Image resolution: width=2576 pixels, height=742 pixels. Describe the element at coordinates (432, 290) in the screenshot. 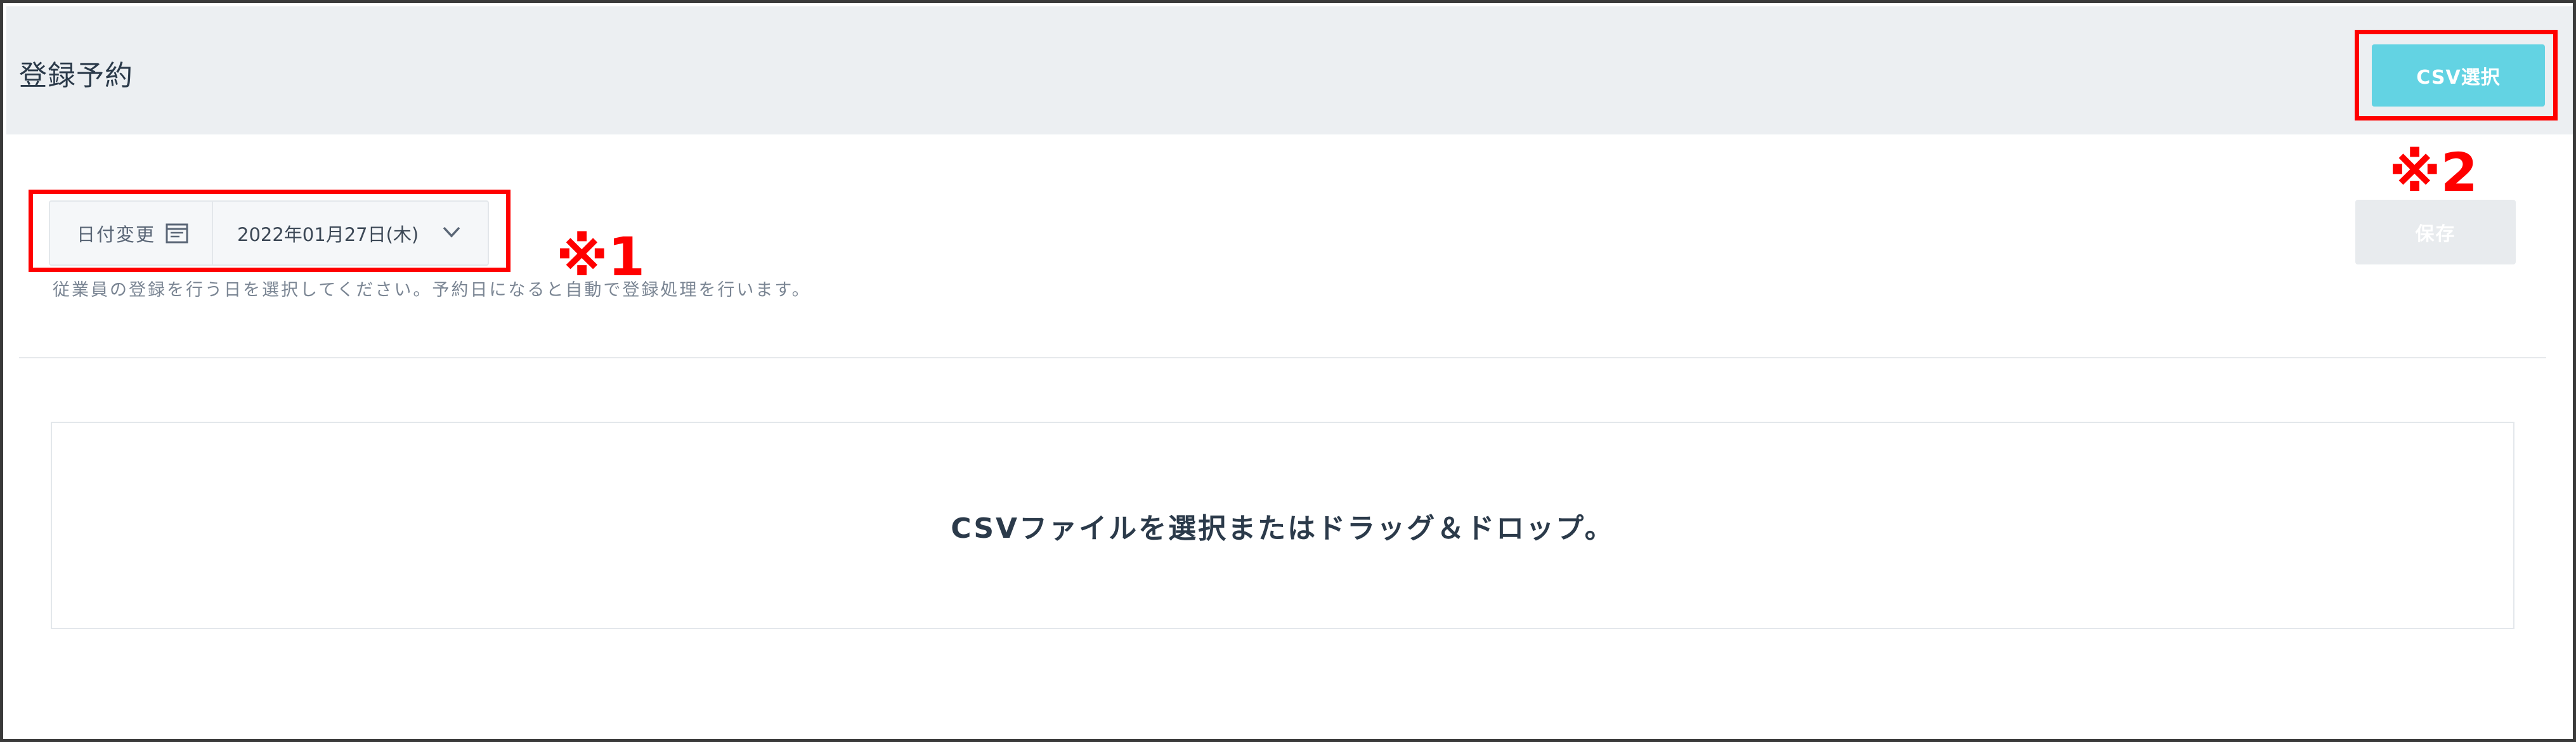

I see `helper-text: 従業員の登録を行う日を選択してください。予約日になると自動で登録処理を行います。` at that location.